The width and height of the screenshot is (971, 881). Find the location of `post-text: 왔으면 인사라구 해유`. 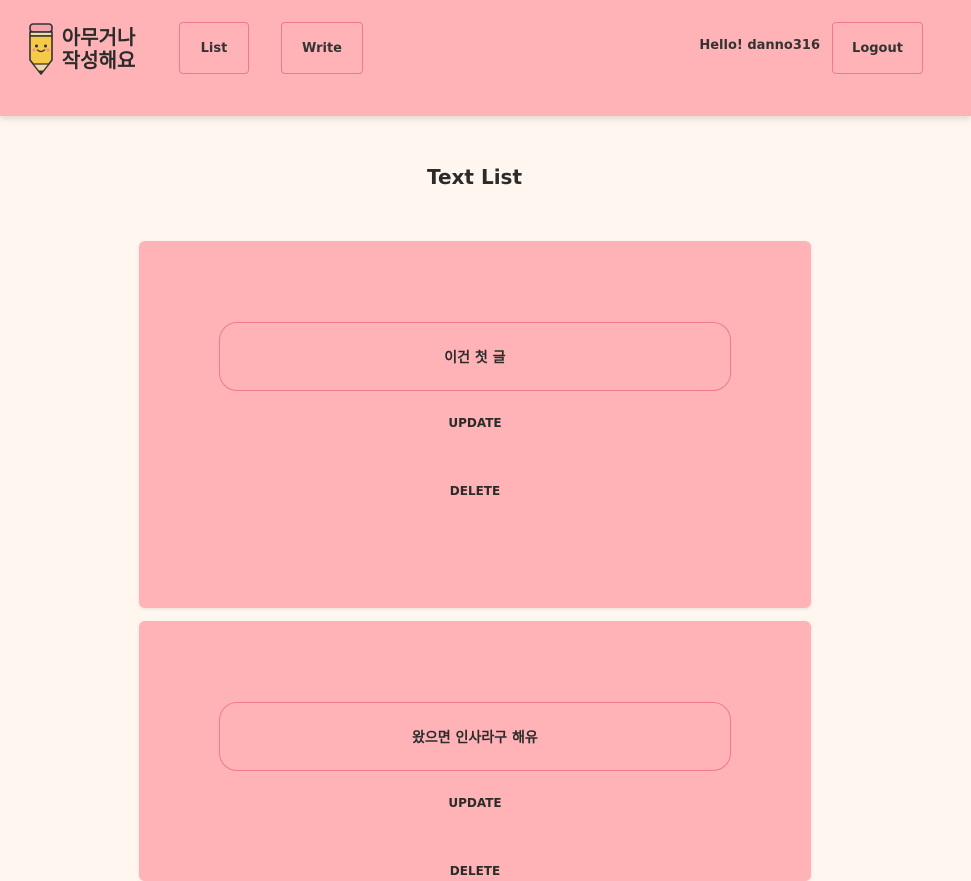

post-text: 왔으면 인사라구 해유 is located at coordinates (475, 736).